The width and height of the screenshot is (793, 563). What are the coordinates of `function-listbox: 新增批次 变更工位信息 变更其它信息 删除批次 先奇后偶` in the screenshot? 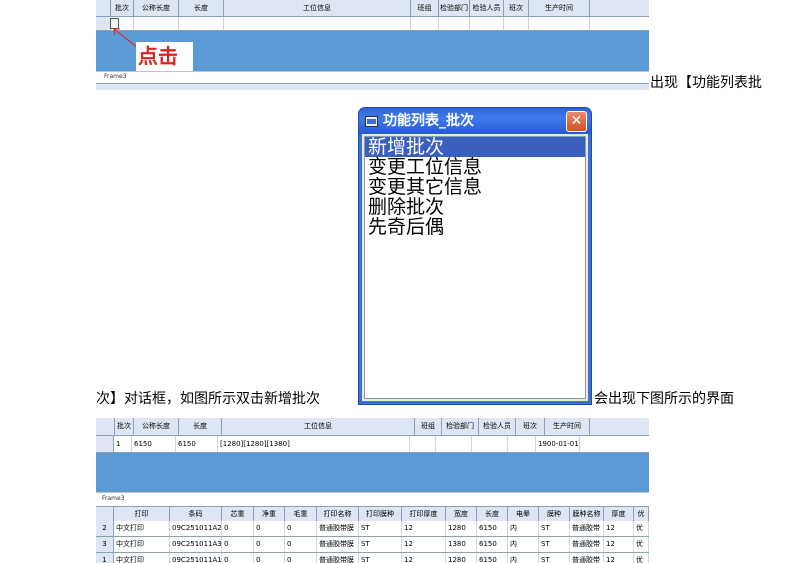 It's located at (475, 267).